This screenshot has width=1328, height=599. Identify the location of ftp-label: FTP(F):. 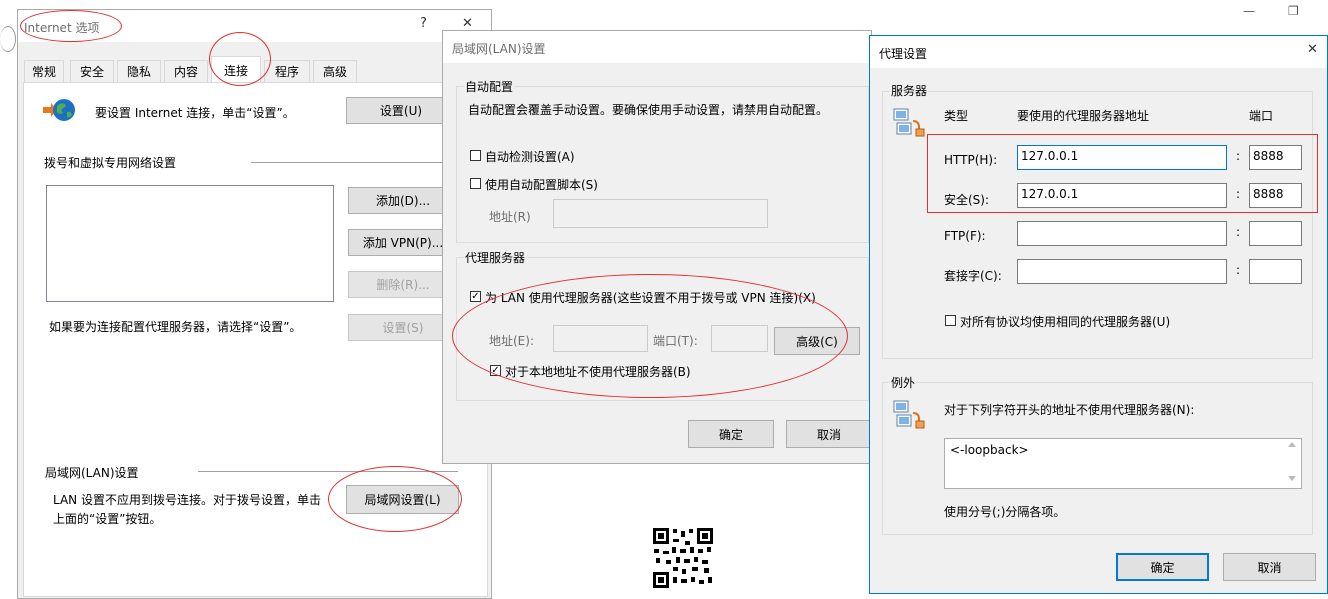
(965, 236).